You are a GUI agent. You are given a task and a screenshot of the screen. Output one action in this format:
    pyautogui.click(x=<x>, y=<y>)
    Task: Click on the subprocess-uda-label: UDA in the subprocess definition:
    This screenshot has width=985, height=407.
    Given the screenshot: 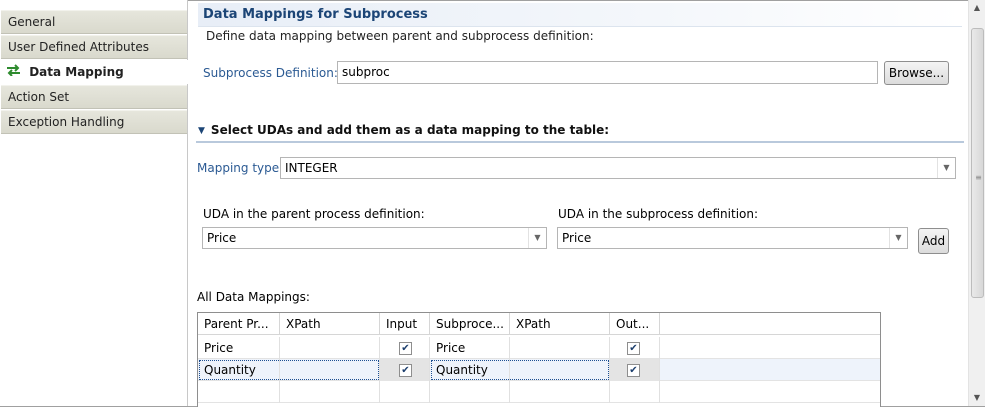 What is the action you would take?
    pyautogui.click(x=658, y=214)
    